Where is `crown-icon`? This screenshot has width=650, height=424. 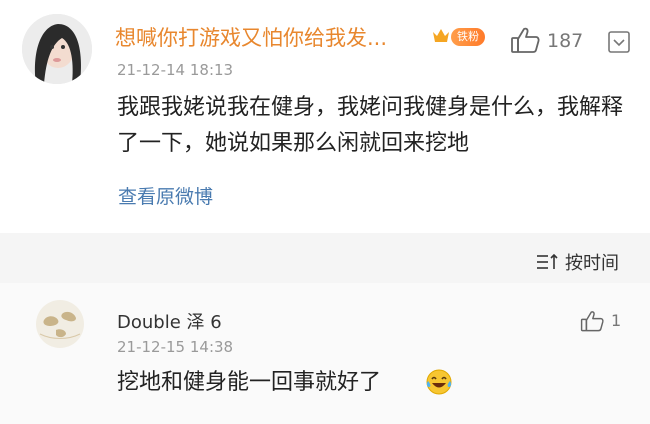
crown-icon is located at coordinates (441, 36).